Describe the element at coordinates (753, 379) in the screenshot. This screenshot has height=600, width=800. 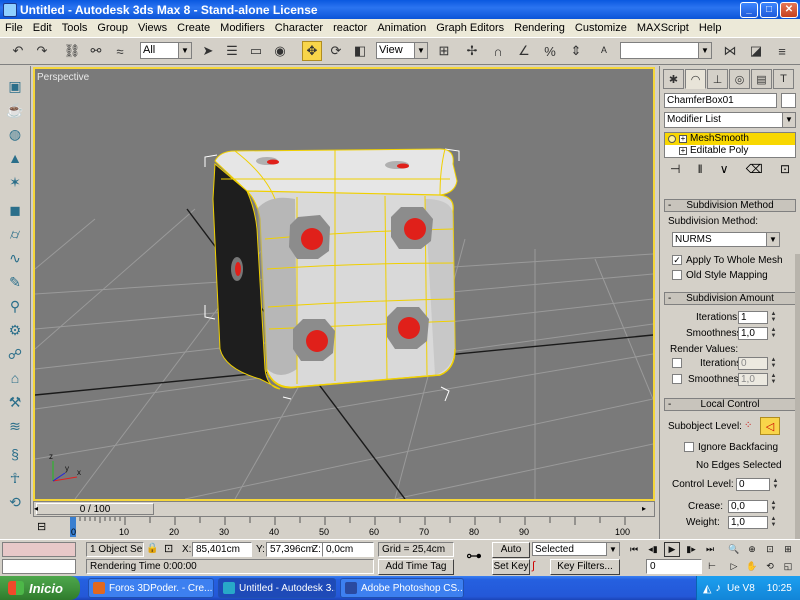
I see `render-smoothness-field: 1,0` at that location.